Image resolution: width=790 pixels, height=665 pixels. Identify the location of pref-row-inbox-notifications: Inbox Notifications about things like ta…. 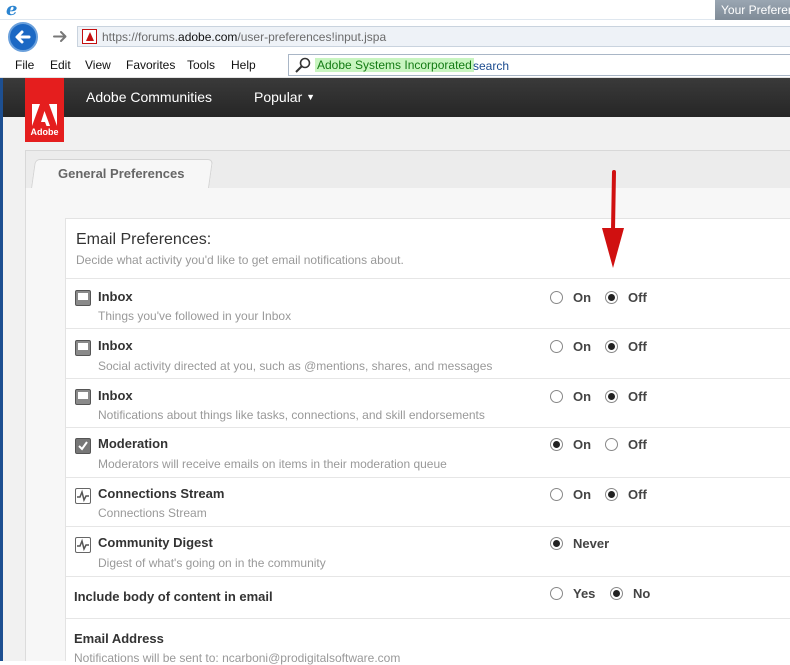
(428, 402).